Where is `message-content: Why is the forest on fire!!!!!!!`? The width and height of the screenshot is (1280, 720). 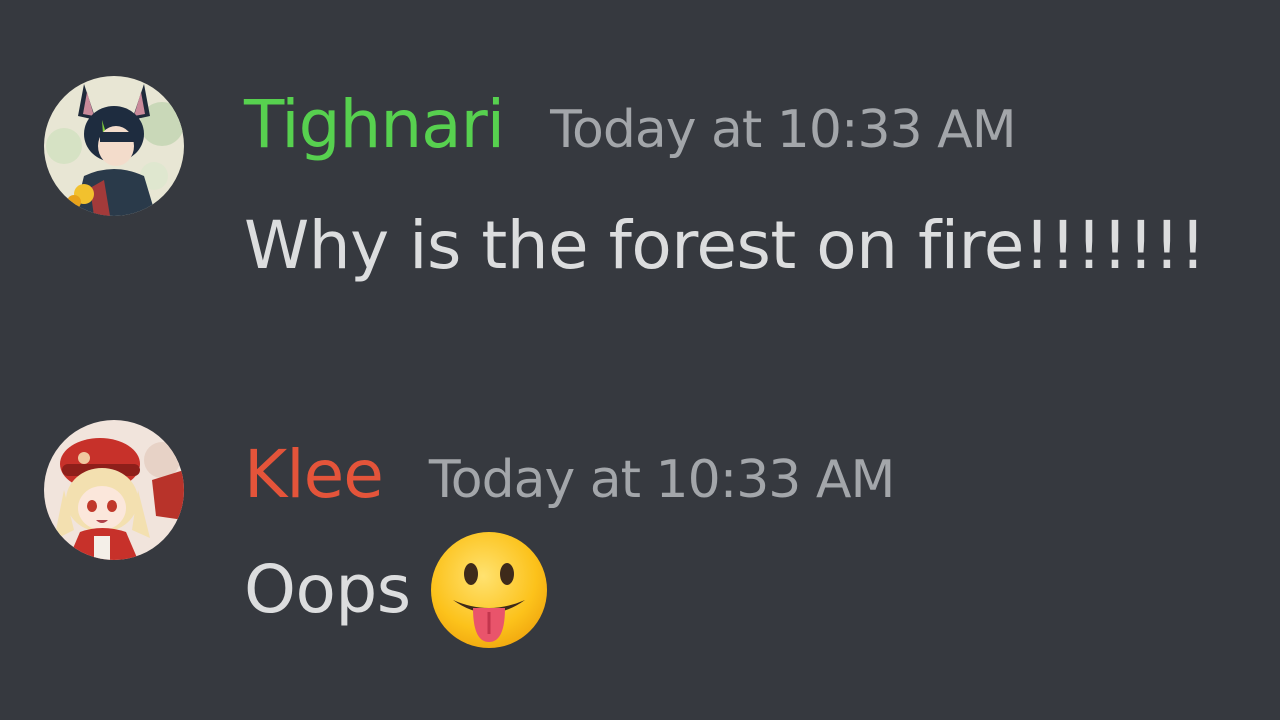
message-content: Why is the forest on fire!!!!!!! is located at coordinates (725, 246).